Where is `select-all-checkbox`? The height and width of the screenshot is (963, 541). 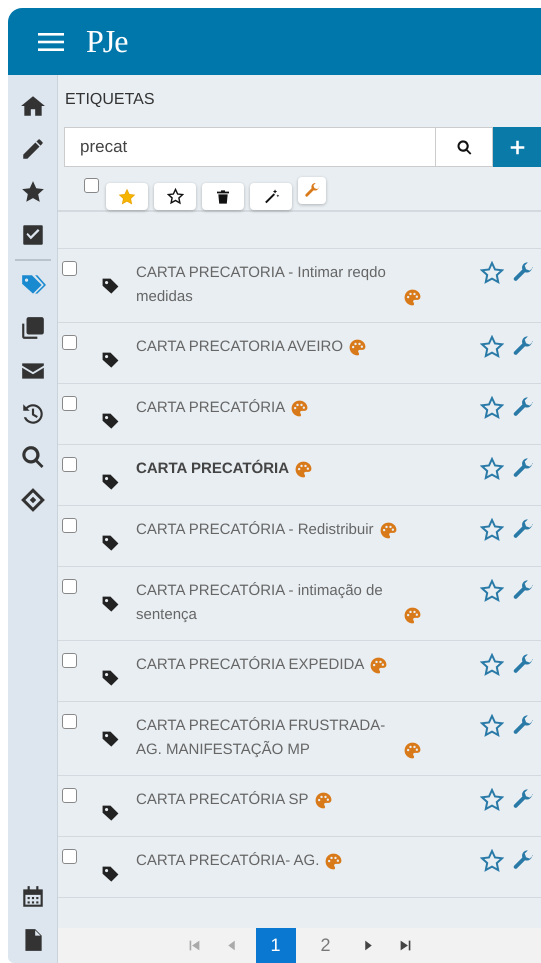
select-all-checkbox is located at coordinates (91, 185).